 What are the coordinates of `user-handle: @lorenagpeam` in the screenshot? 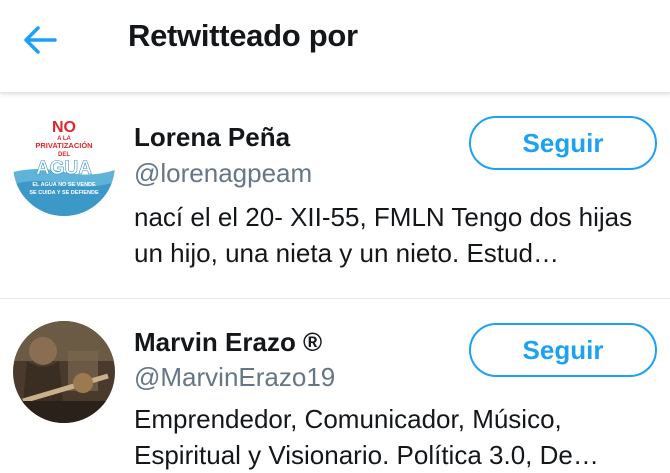 It's located at (223, 173).